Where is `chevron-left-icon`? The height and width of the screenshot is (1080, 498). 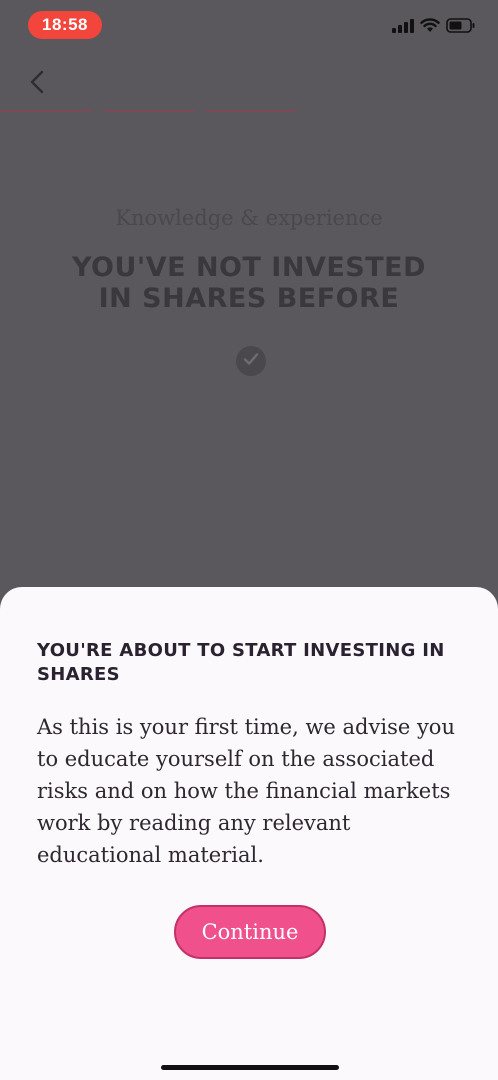
chevron-left-icon is located at coordinates (37, 84).